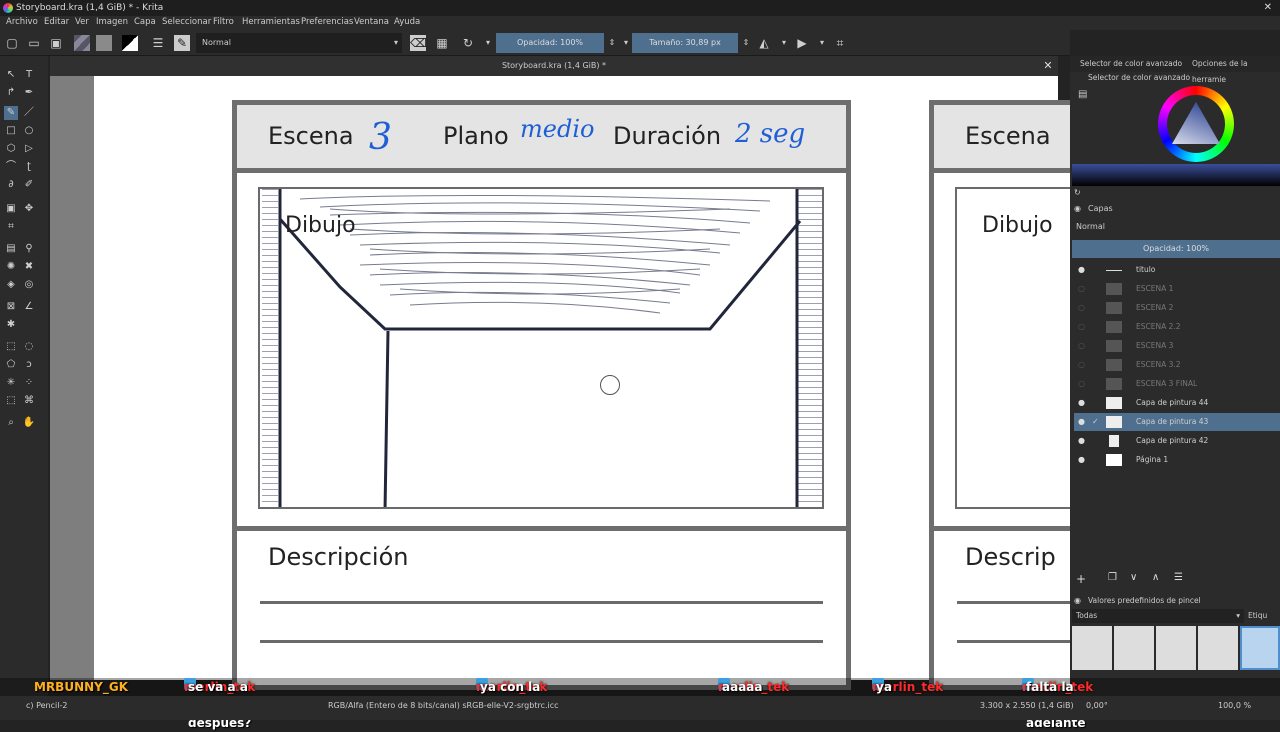  What do you see at coordinates (11, 423) in the screenshot?
I see `zoom-tool-icon: ⌕` at bounding box center [11, 423].